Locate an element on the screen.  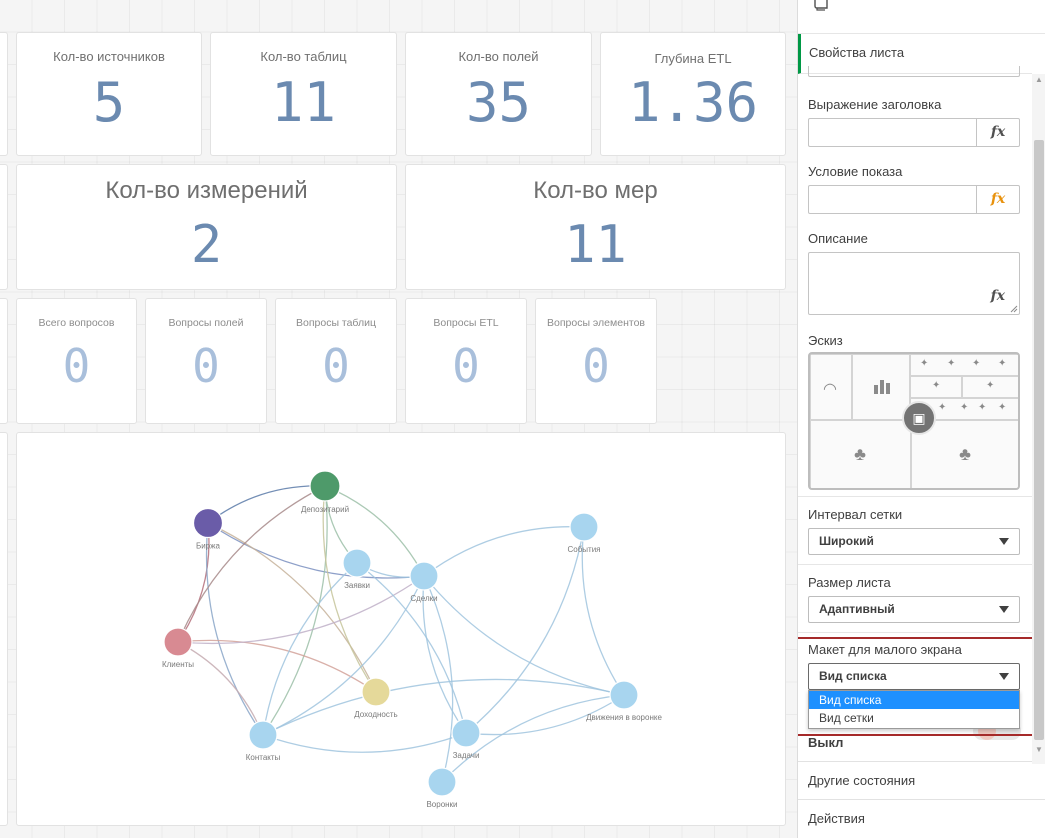
network-node-label: Контакты is located at coordinates (263, 757).